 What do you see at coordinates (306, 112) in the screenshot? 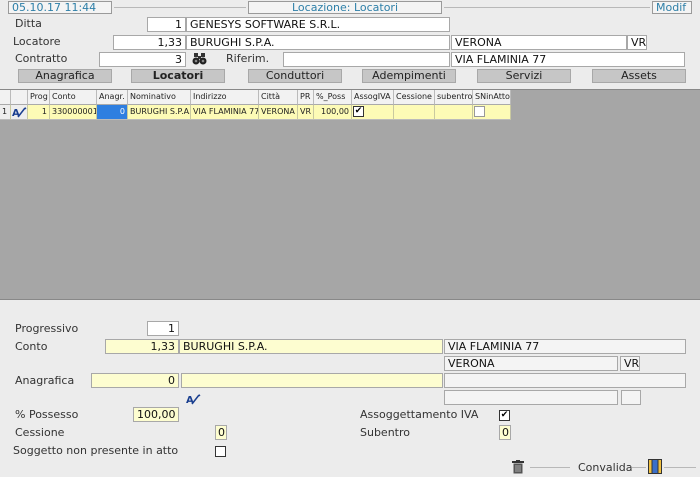
I see `grid-cell-pr: VR` at bounding box center [306, 112].